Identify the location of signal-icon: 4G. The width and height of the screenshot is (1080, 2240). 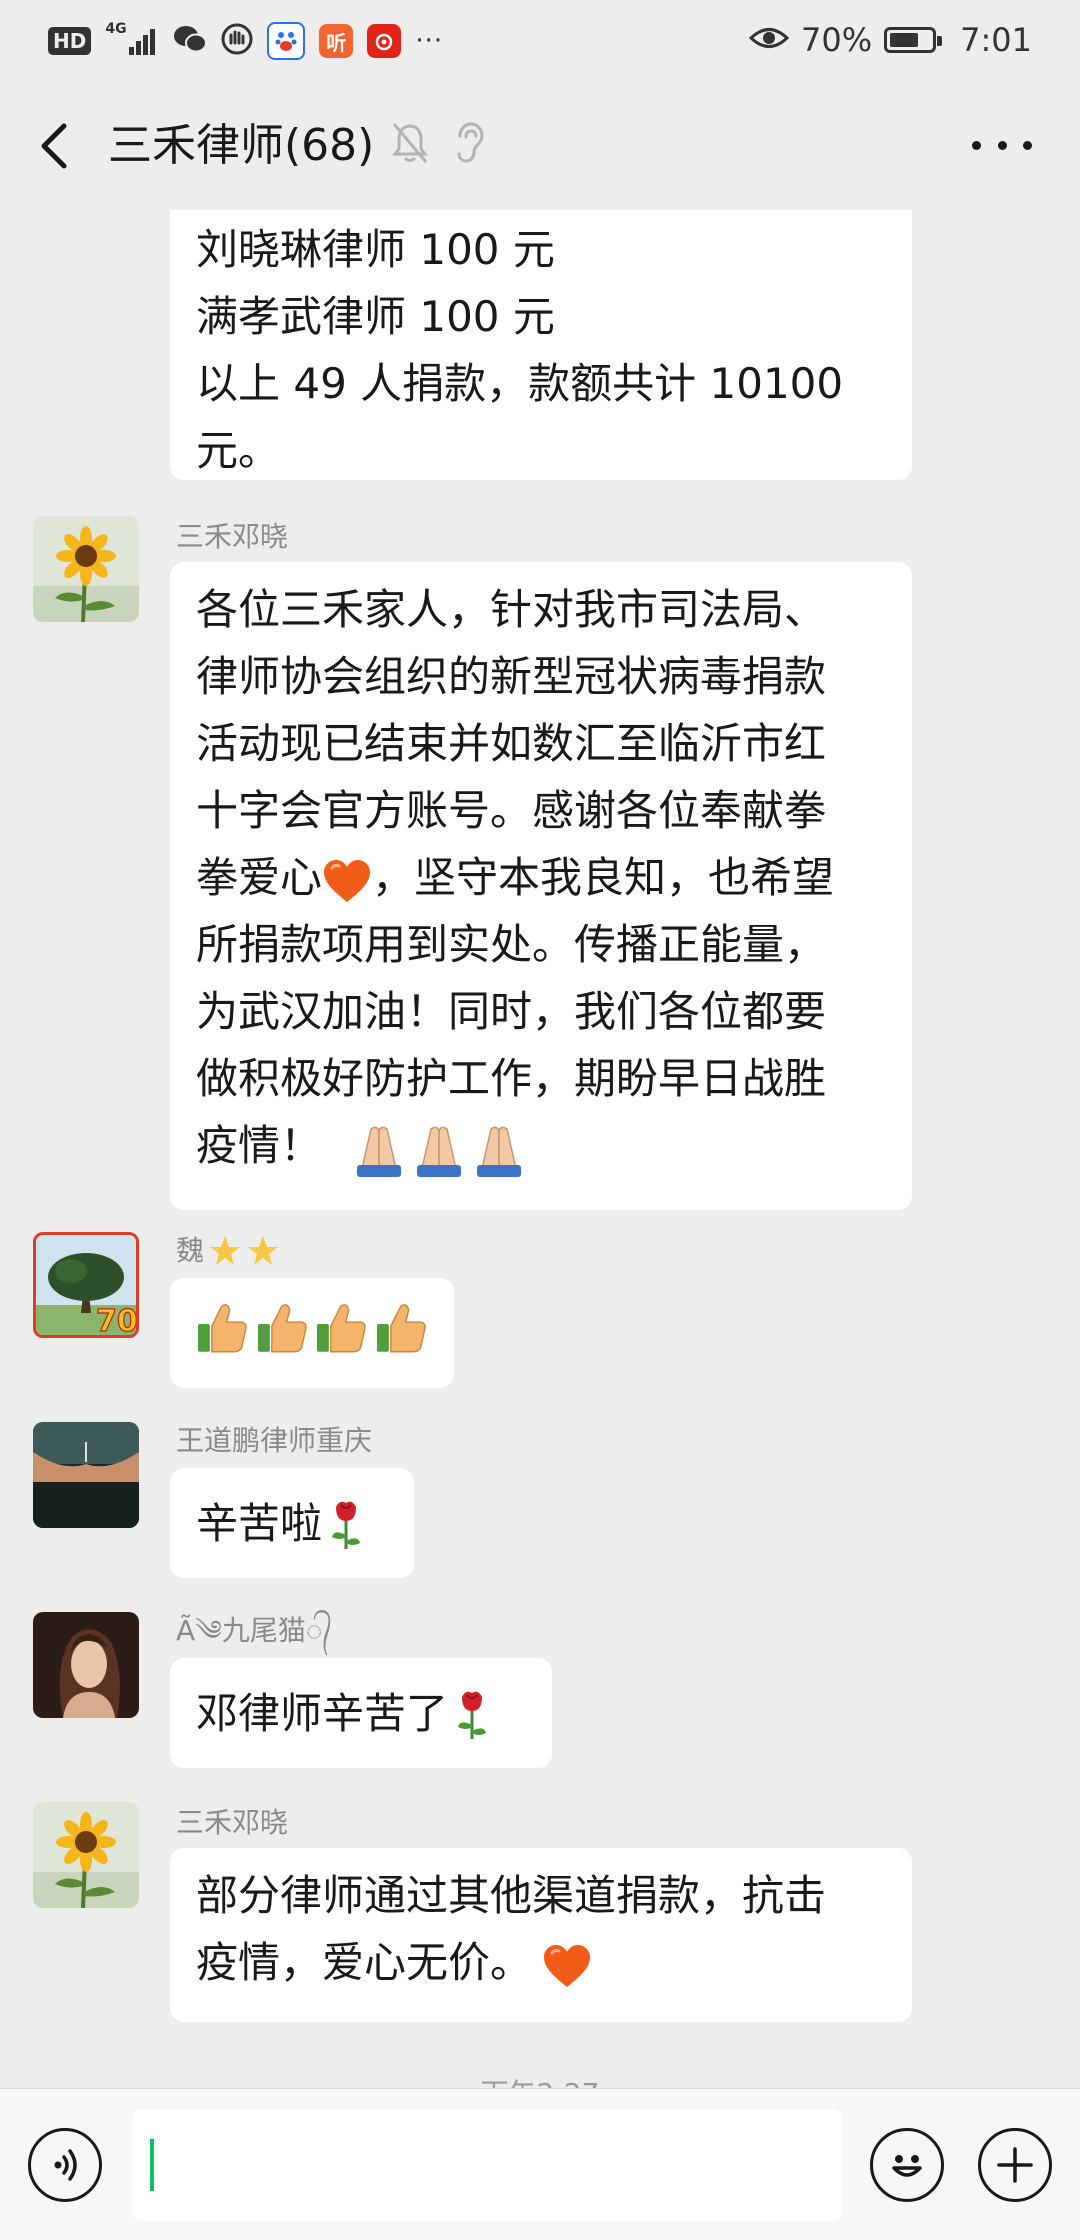
(132, 40).